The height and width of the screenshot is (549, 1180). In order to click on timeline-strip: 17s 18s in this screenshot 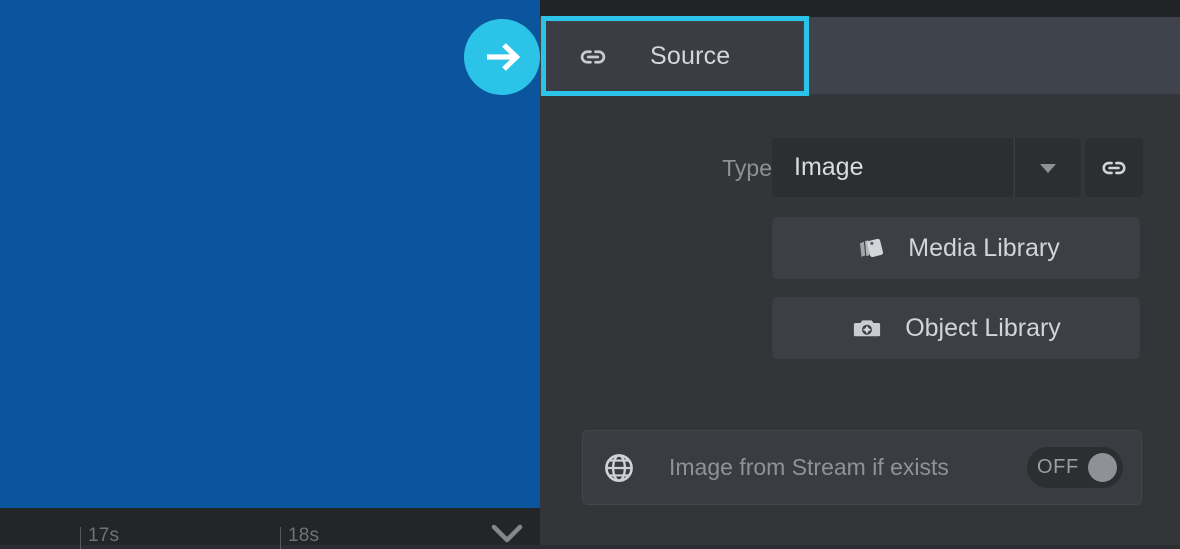, I will do `click(270, 528)`.